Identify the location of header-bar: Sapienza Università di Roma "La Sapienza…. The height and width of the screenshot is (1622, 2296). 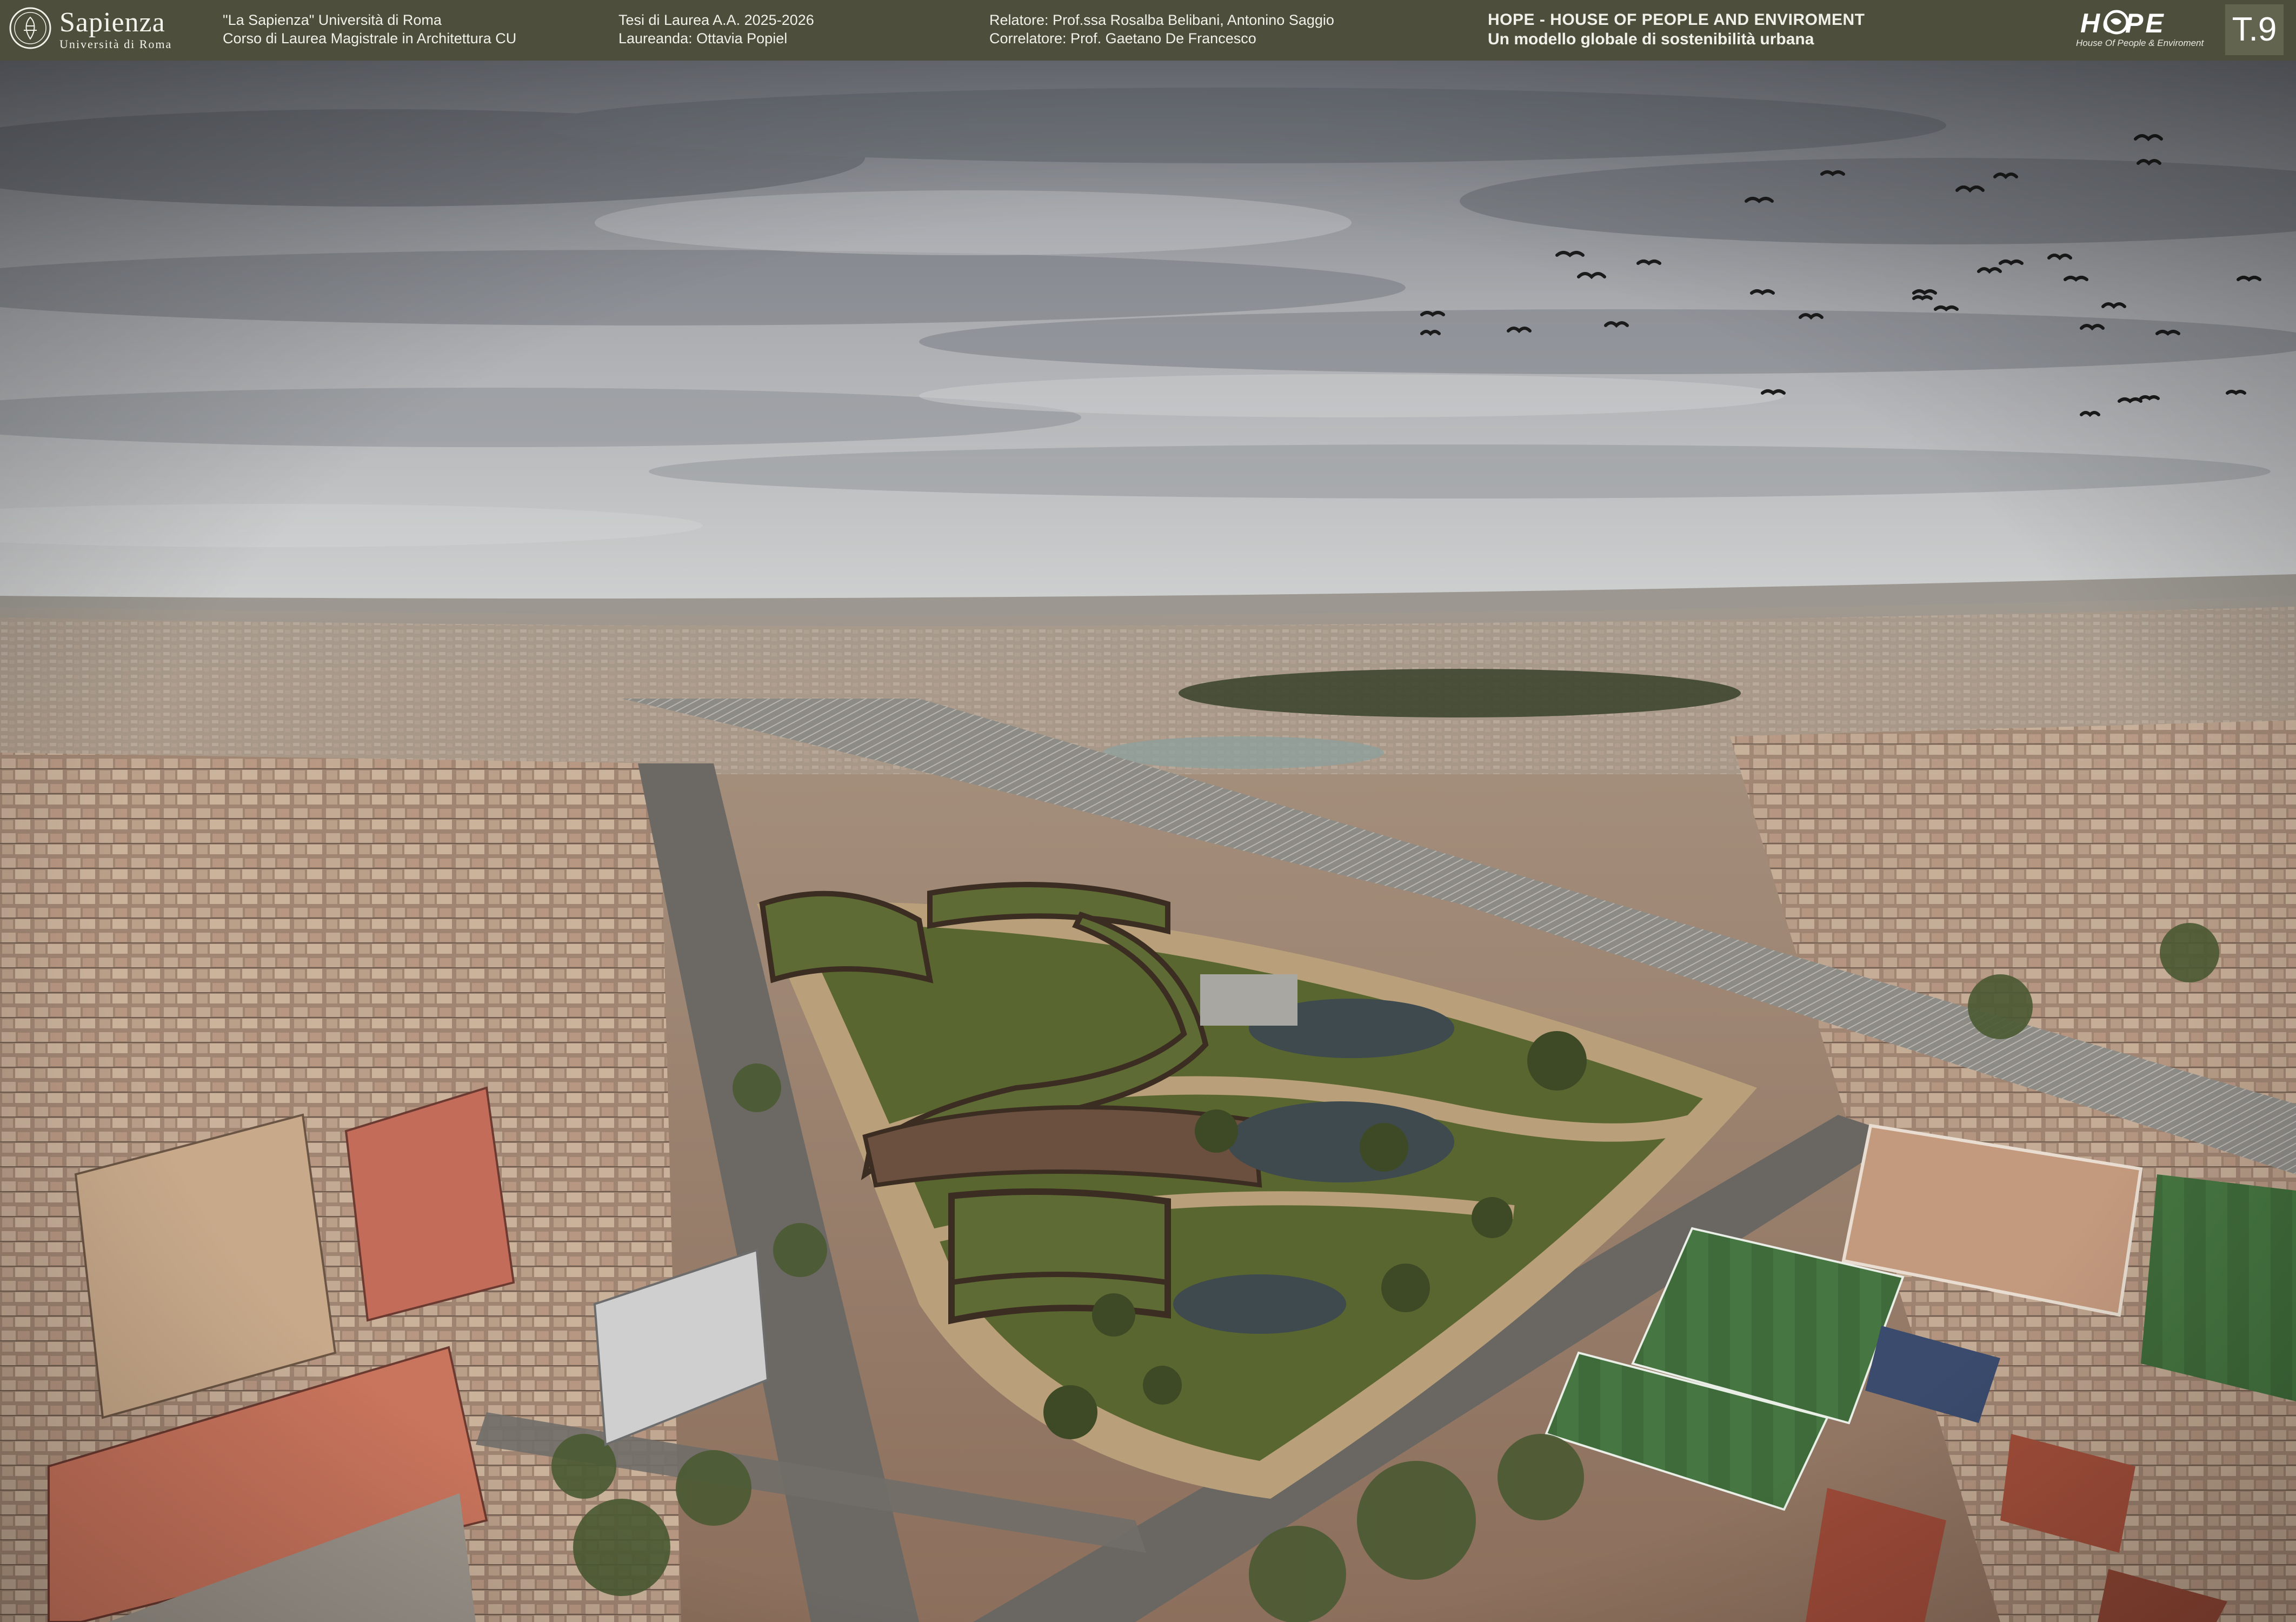
(1148, 30).